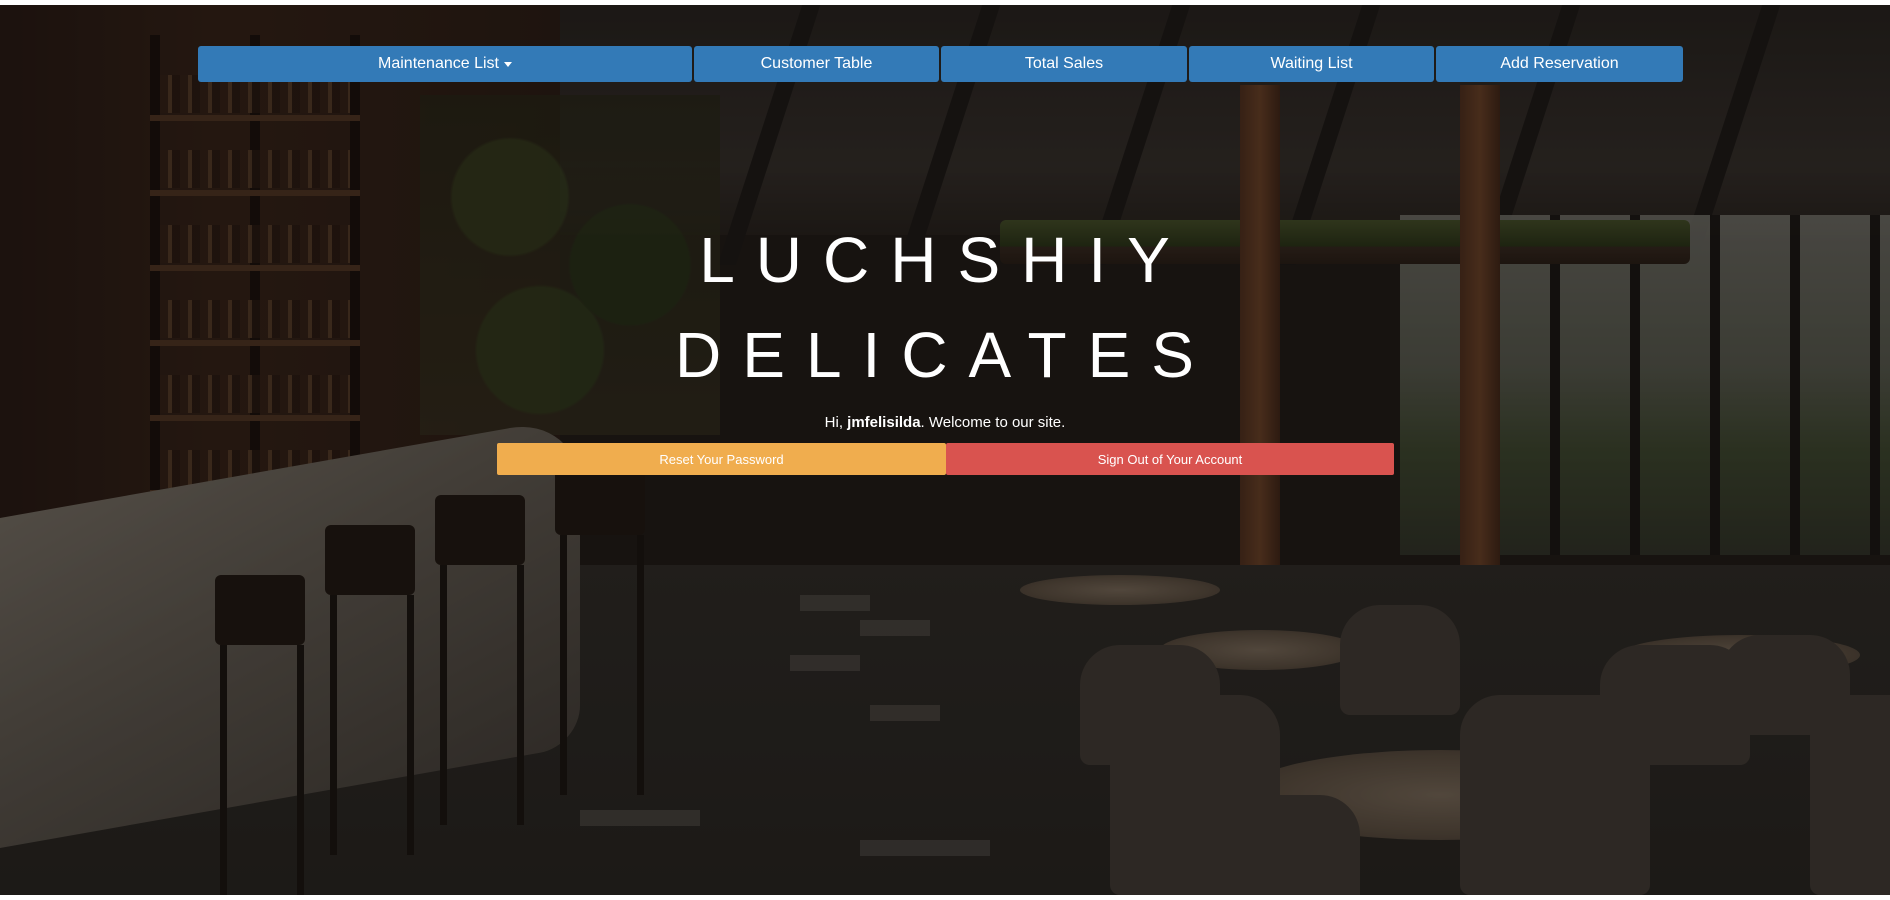 Image resolution: width=1890 pixels, height=900 pixels. What do you see at coordinates (507, 64) in the screenshot?
I see `caret-down-icon` at bounding box center [507, 64].